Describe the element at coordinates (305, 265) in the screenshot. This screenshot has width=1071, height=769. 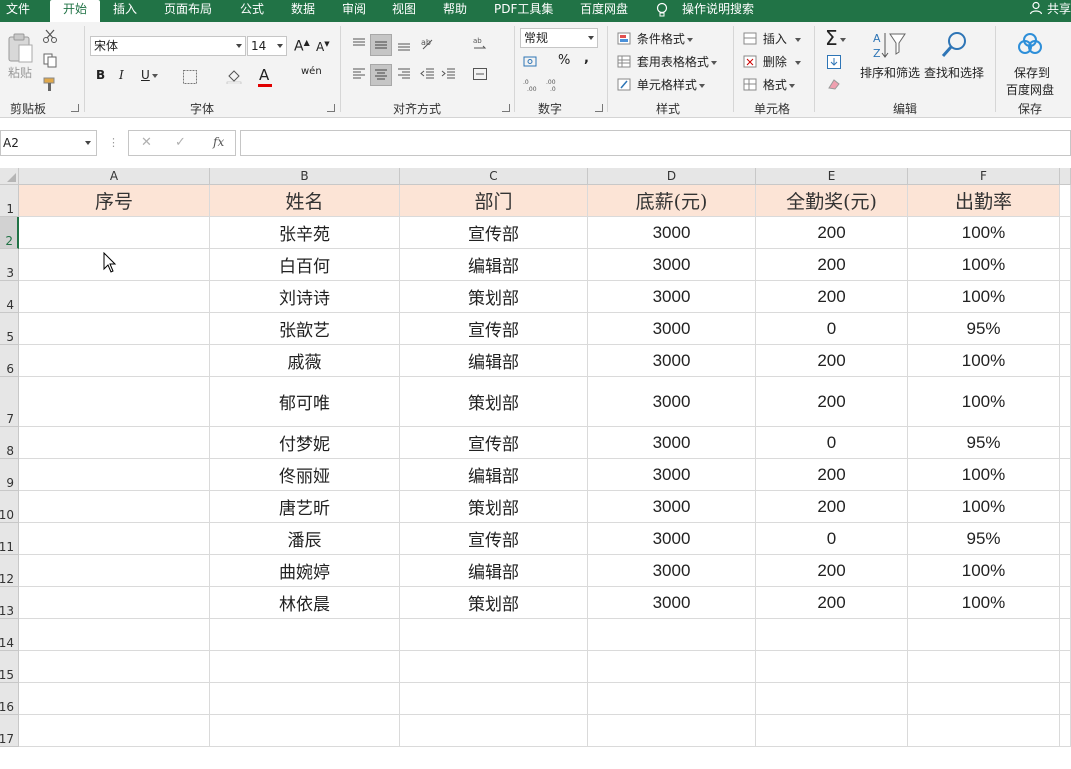
I see `table-cell: 白百何` at that location.